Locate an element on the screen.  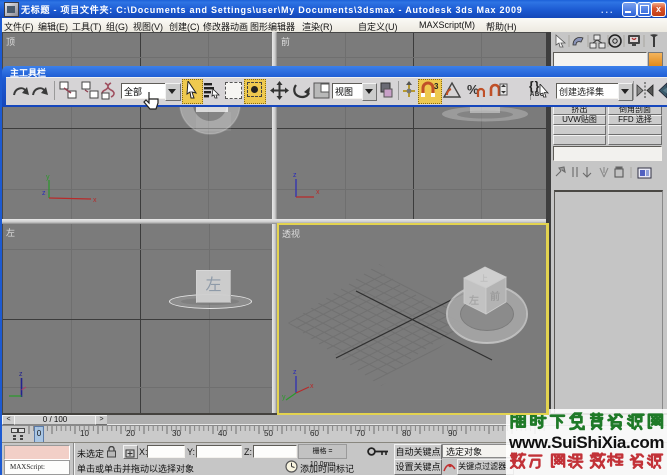
svg-text: 上 is located at coordinates (484, 278).